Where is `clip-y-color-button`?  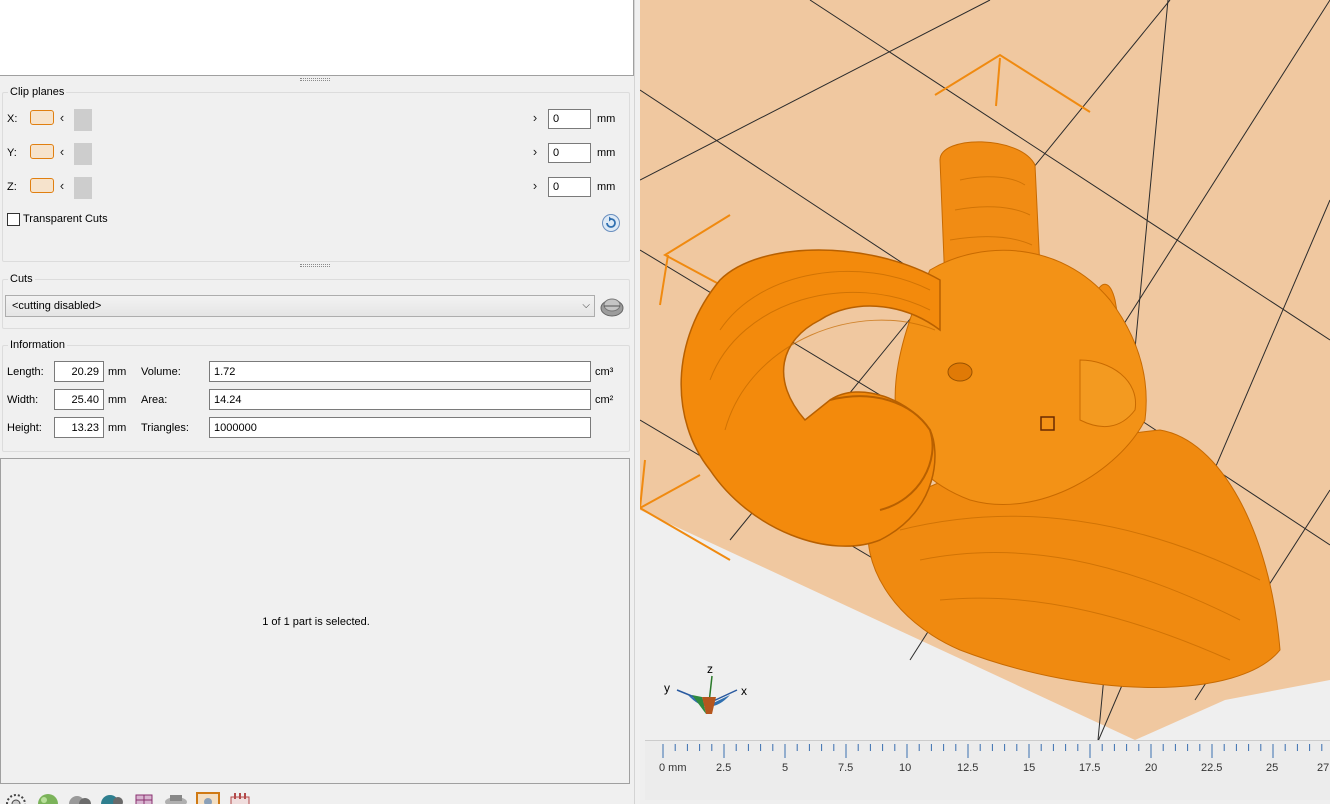 clip-y-color-button is located at coordinates (42, 151).